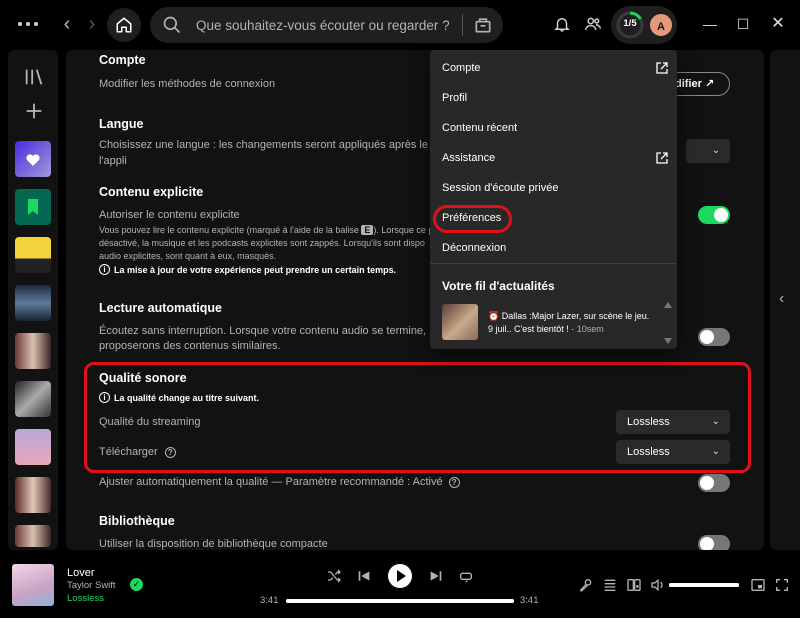  What do you see at coordinates (143, 378) in the screenshot?
I see `section-title-quality: Qualité sonore` at bounding box center [143, 378].